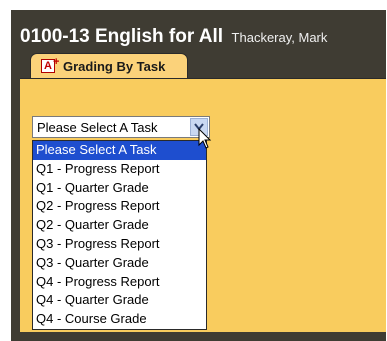  I want to click on tab-grading-by-task: A + Grading By Task, so click(109, 66).